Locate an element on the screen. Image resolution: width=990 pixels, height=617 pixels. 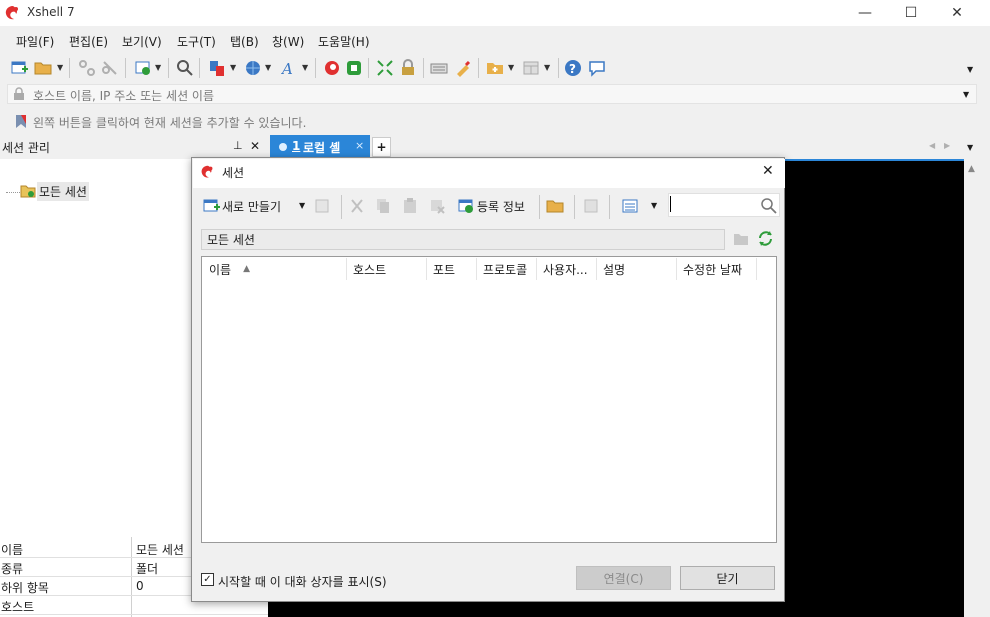
tab-scroll-left-icon: ◀ is located at coordinates (932, 145).